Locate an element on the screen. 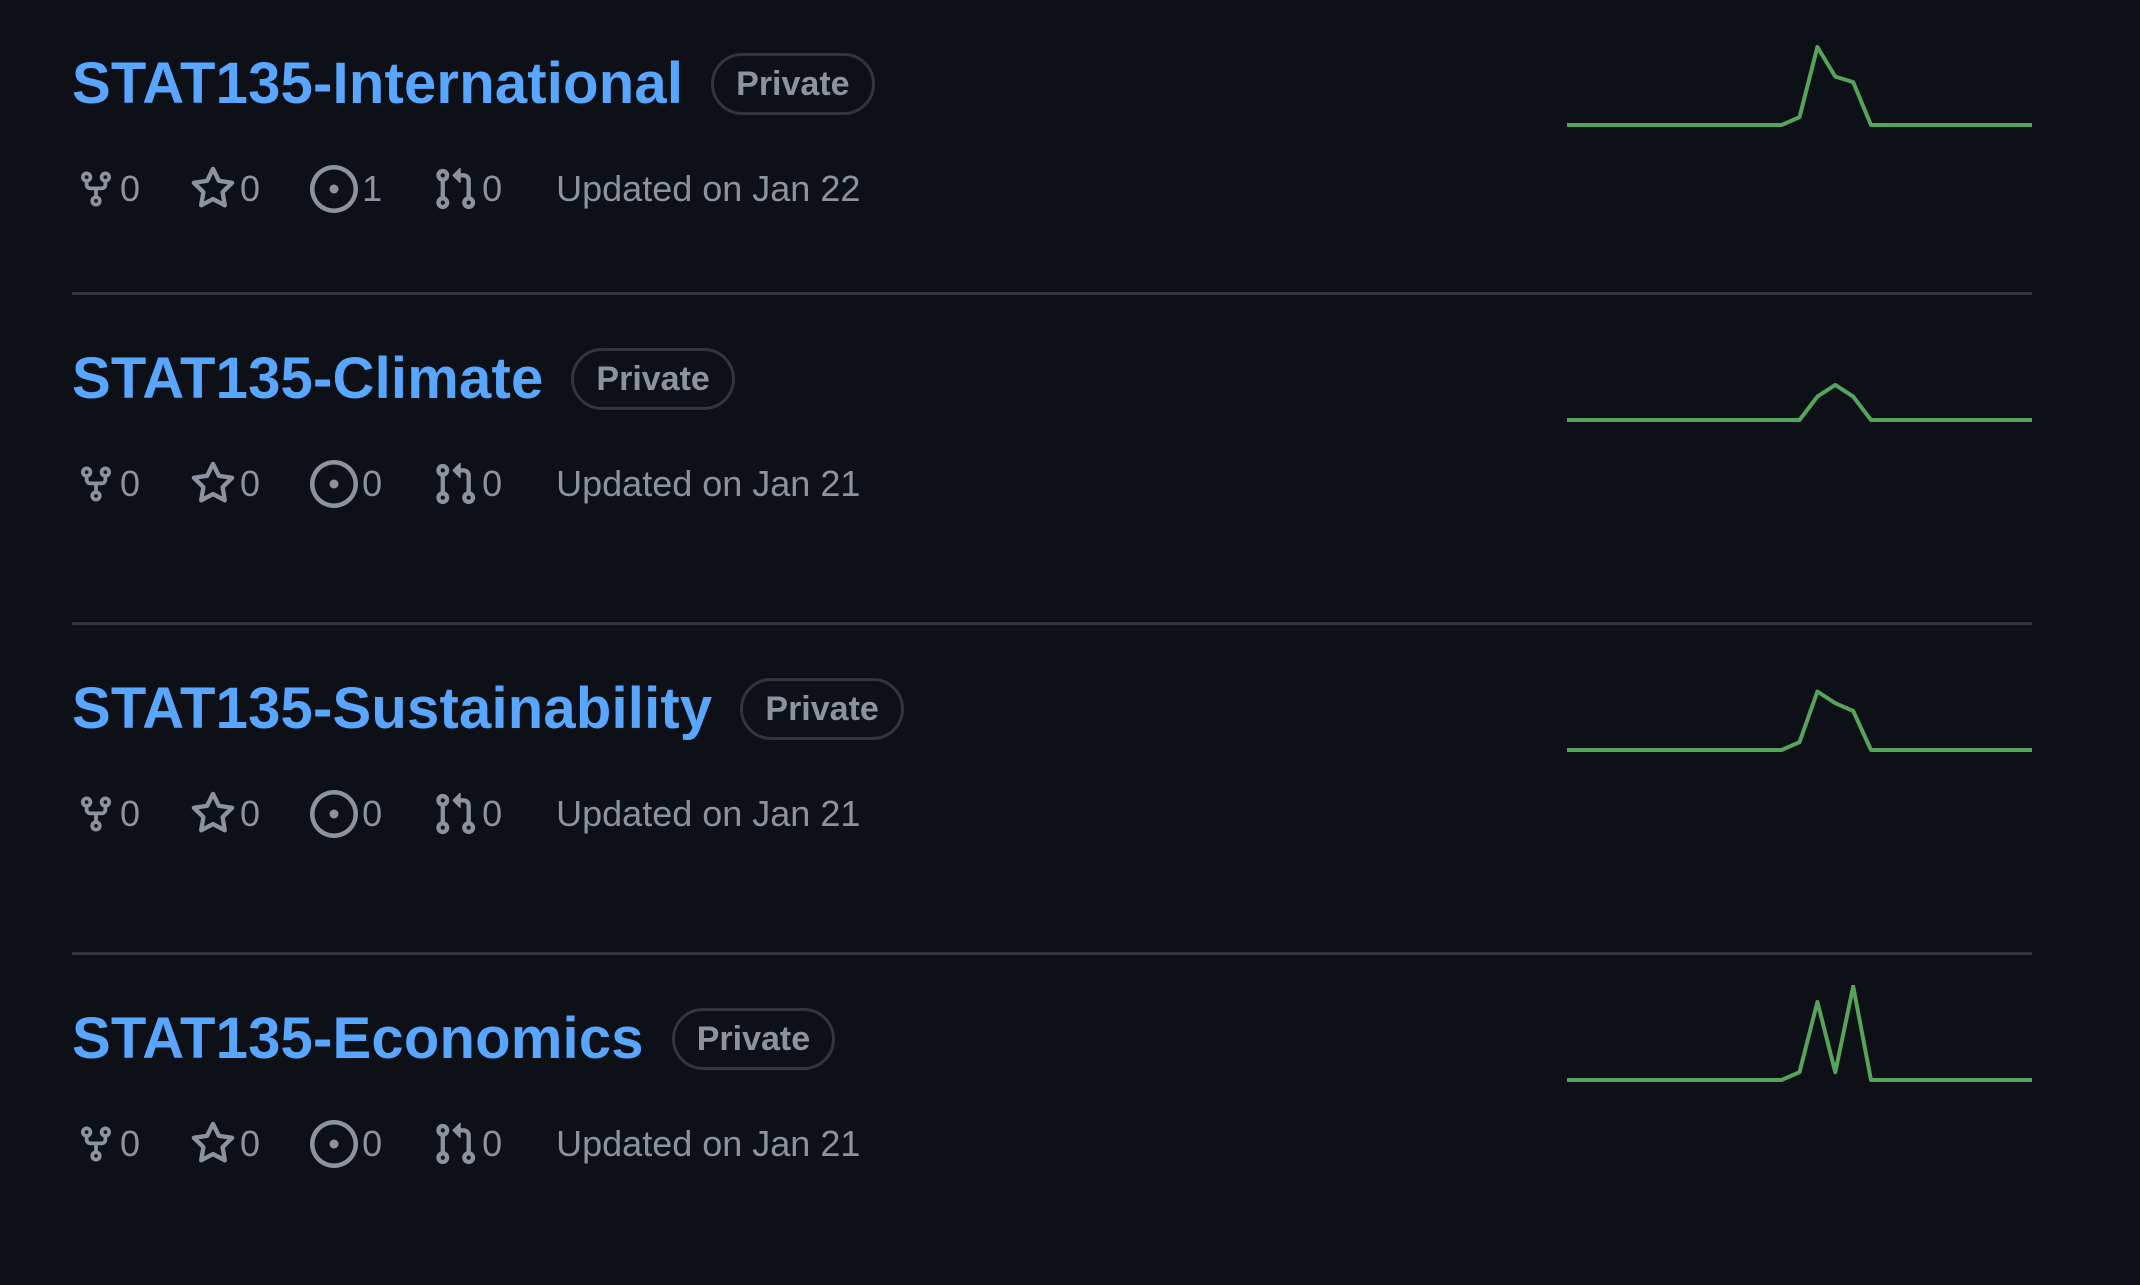  repo-meta-row: 0 0 1 0 Updated on Jan 22 is located at coordinates (468, 189).